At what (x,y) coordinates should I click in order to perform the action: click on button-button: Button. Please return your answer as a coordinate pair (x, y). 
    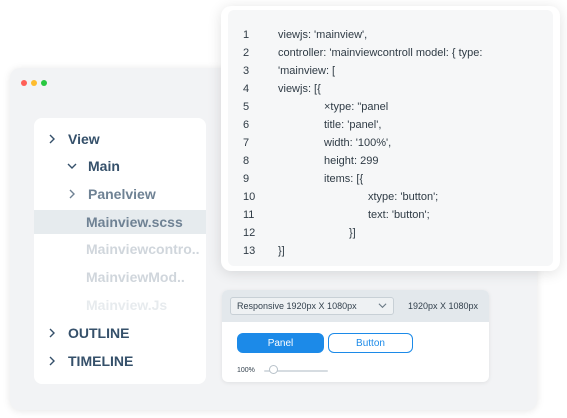
    Looking at the image, I should click on (370, 343).